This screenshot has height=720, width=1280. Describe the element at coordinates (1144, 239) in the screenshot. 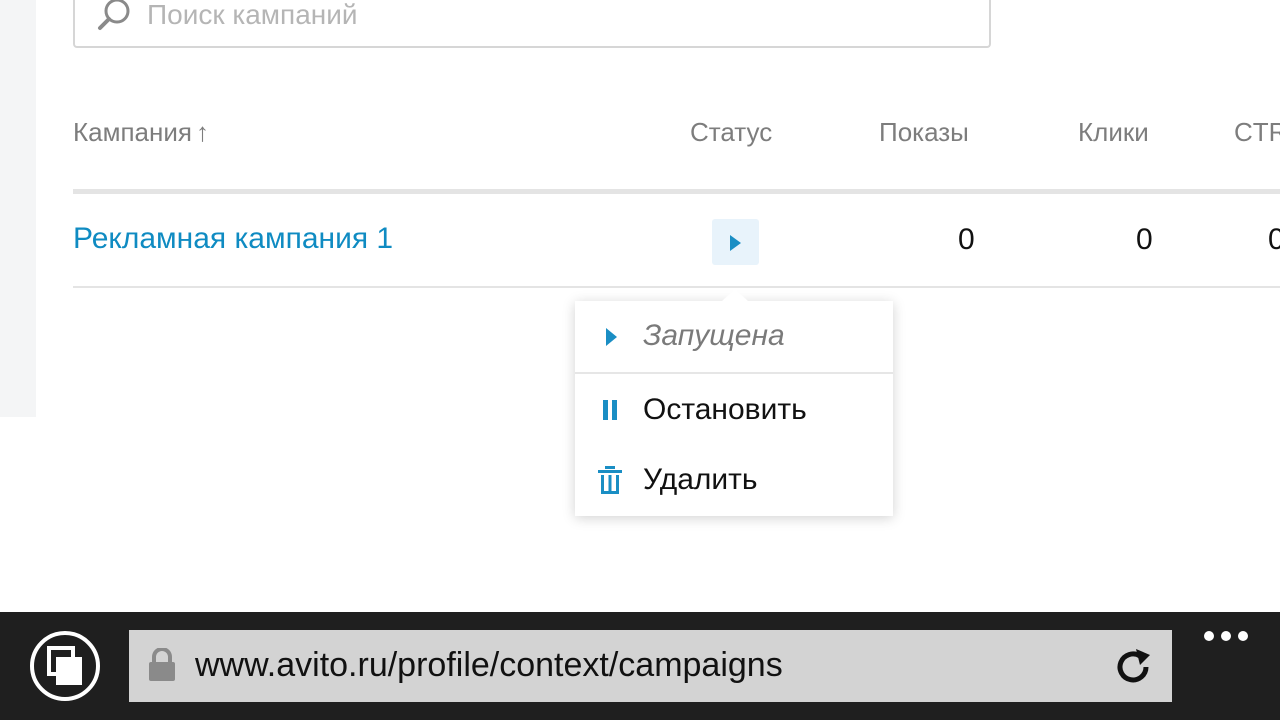

I see `clicks-value: 0` at that location.